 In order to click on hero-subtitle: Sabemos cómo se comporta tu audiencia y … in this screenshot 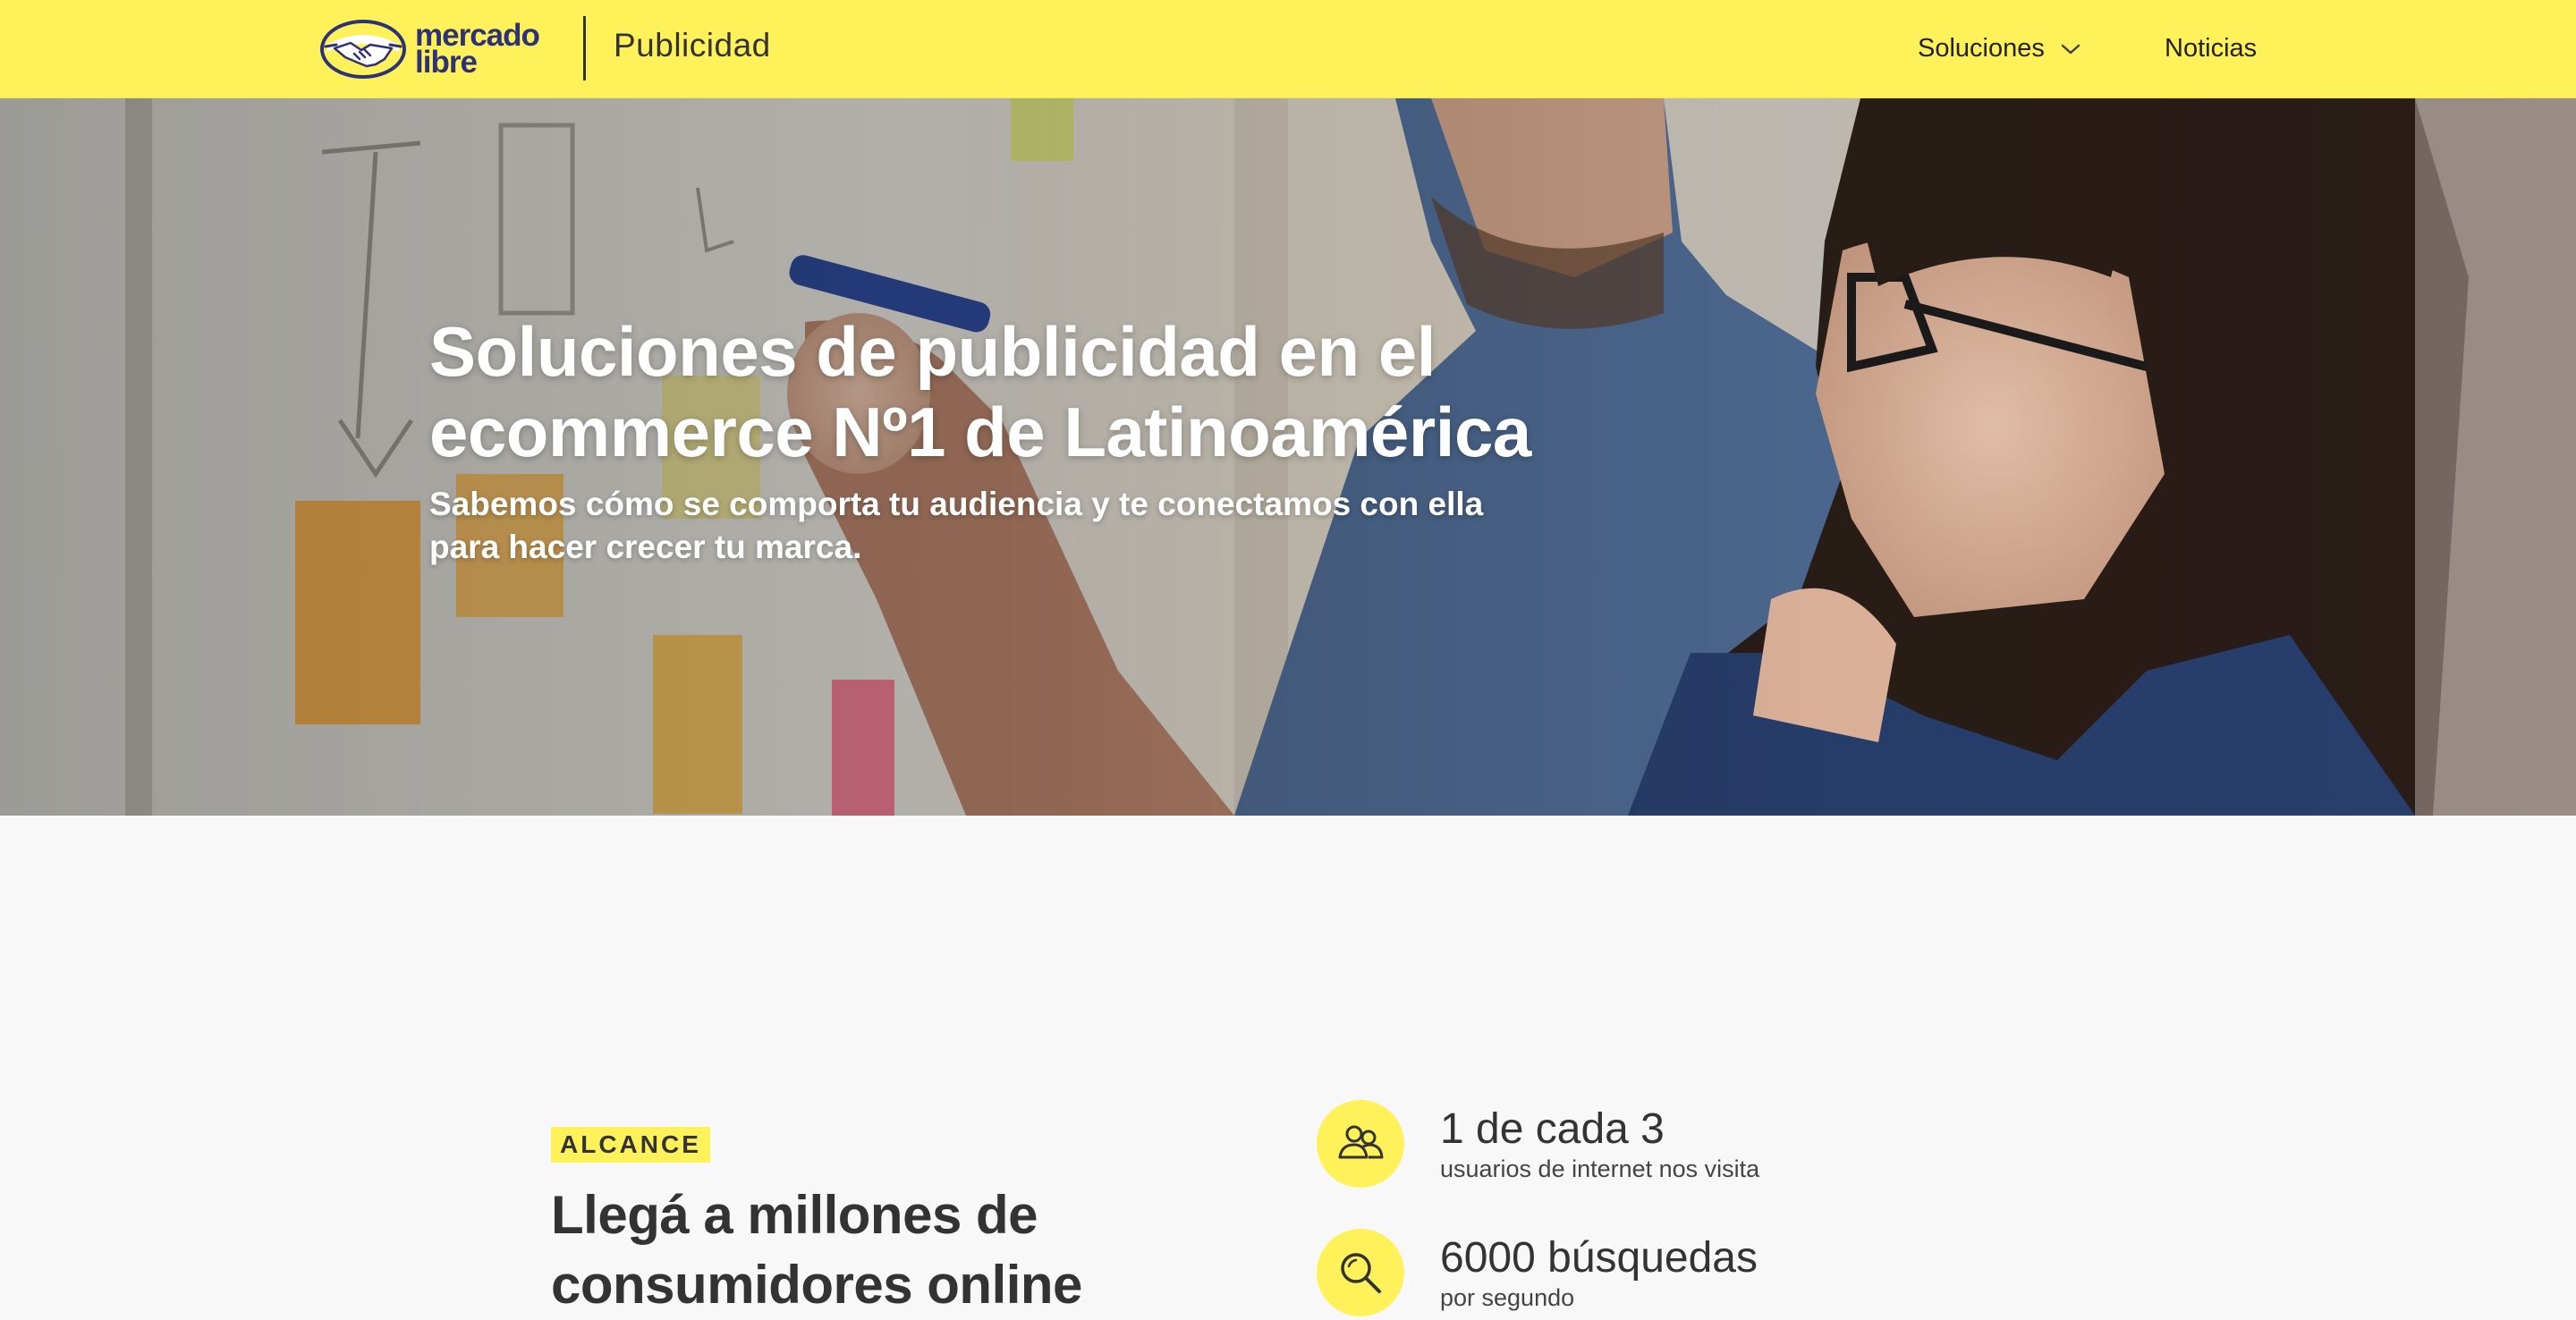, I will do `click(956, 525)`.